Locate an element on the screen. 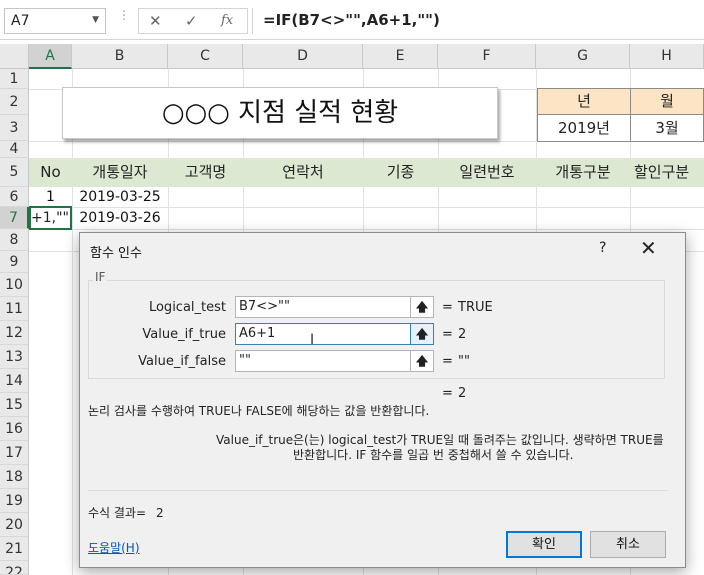 This screenshot has width=704, height=575. header-contact: 연락처 is located at coordinates (303, 172).